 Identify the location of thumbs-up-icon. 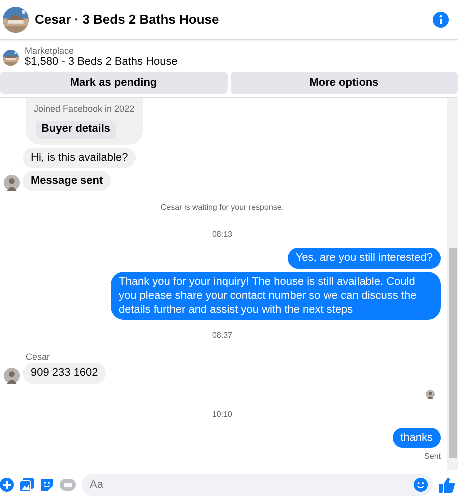
(447, 484).